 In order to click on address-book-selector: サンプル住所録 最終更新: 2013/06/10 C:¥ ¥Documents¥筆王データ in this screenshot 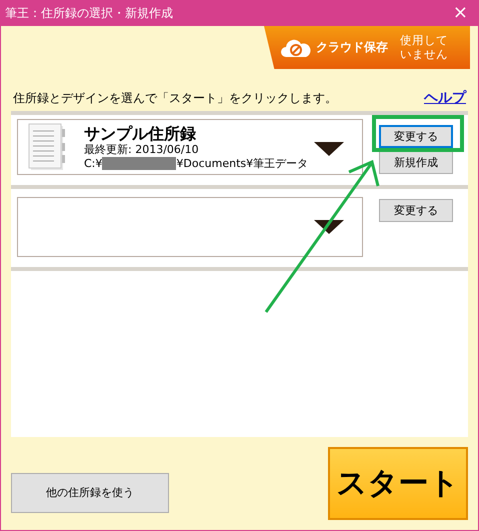, I will do `click(190, 147)`.